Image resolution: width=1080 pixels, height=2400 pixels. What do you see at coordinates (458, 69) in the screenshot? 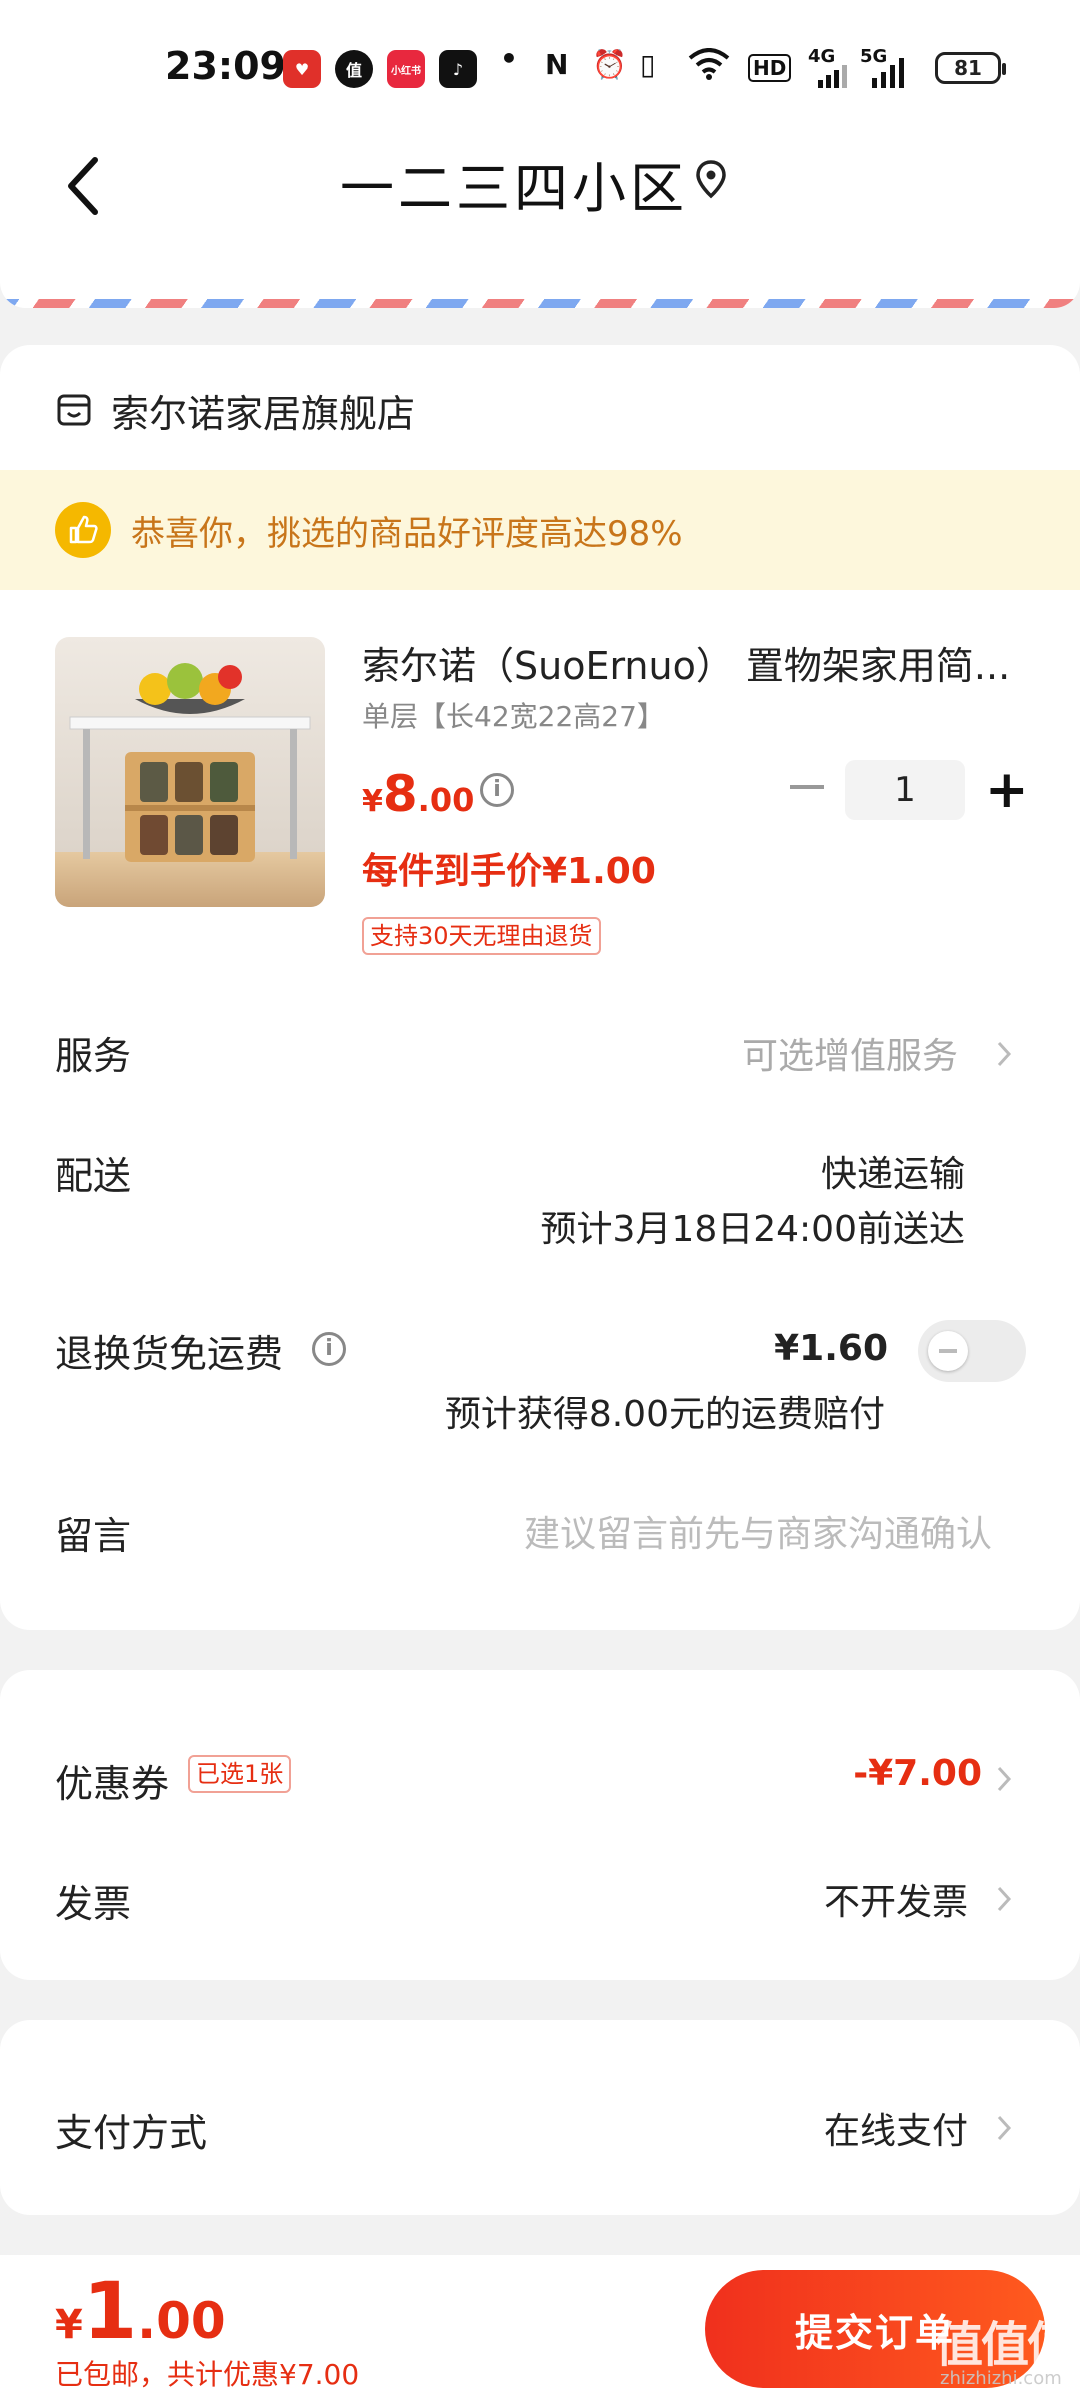
I see `tiktok-app-icon: ♪` at bounding box center [458, 69].